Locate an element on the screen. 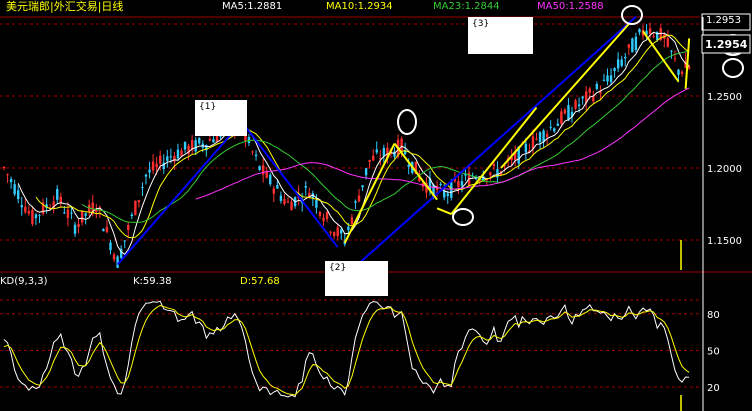  k-value: K:59.38 is located at coordinates (152, 281).